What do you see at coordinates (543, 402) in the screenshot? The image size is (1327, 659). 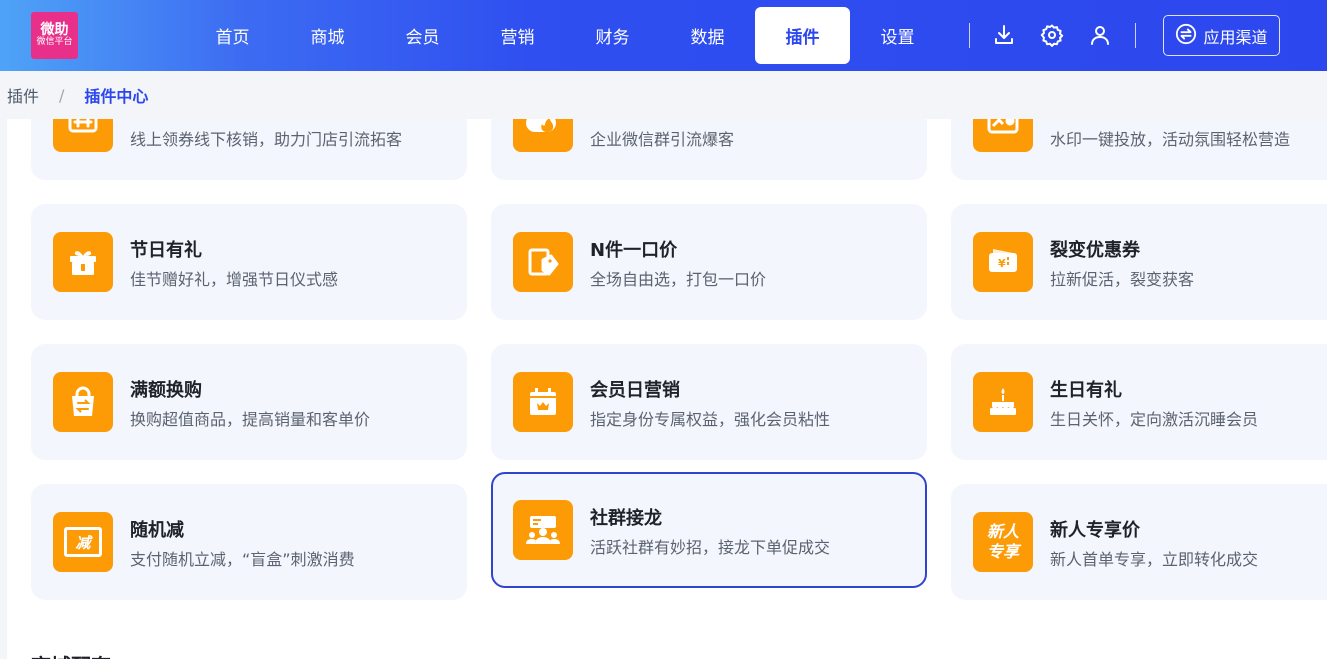 I see `calendar-crown-icon` at bounding box center [543, 402].